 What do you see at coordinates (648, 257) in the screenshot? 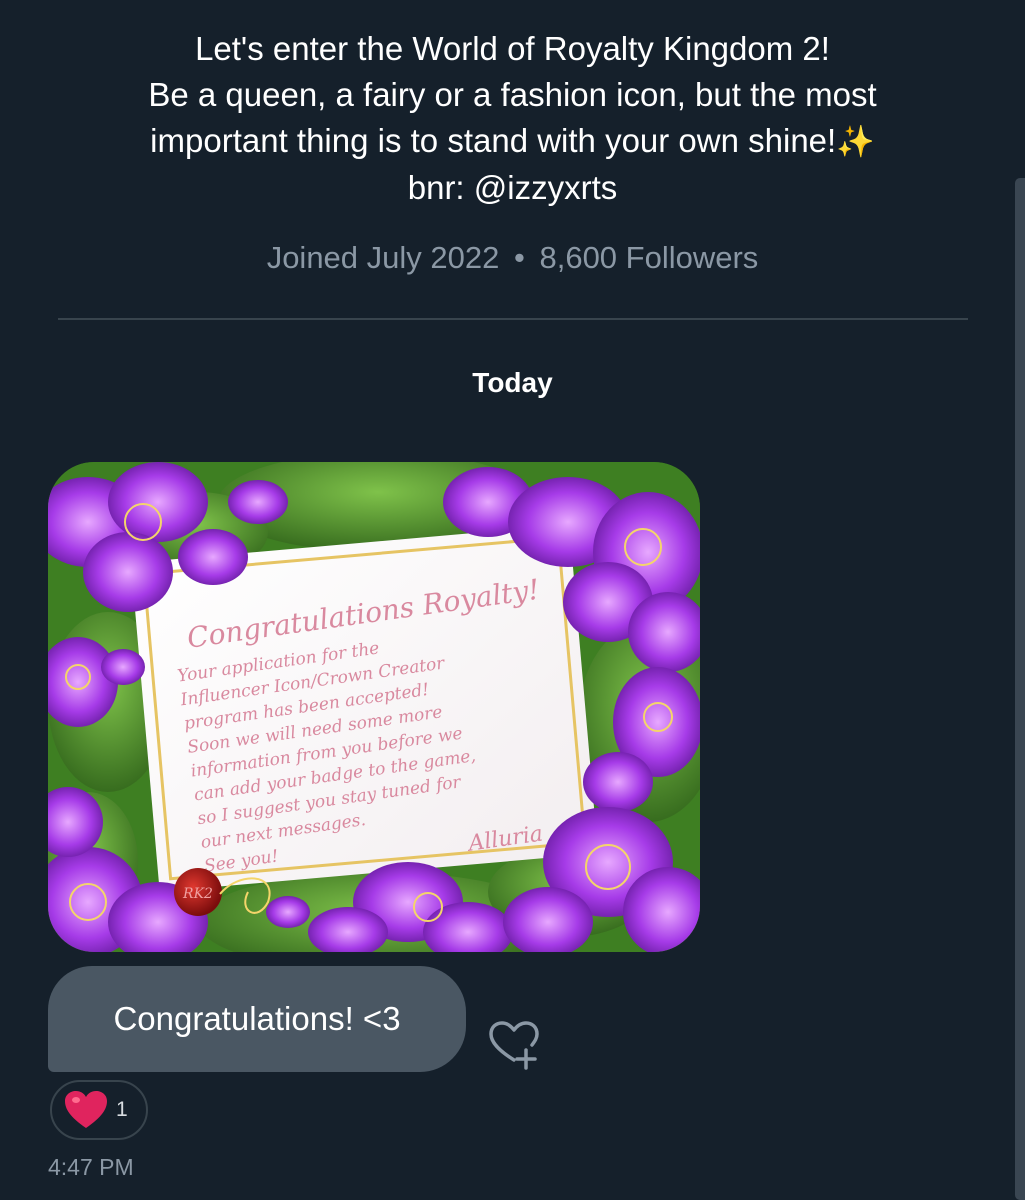
I see `followers-count: 8,600 Followers` at bounding box center [648, 257].